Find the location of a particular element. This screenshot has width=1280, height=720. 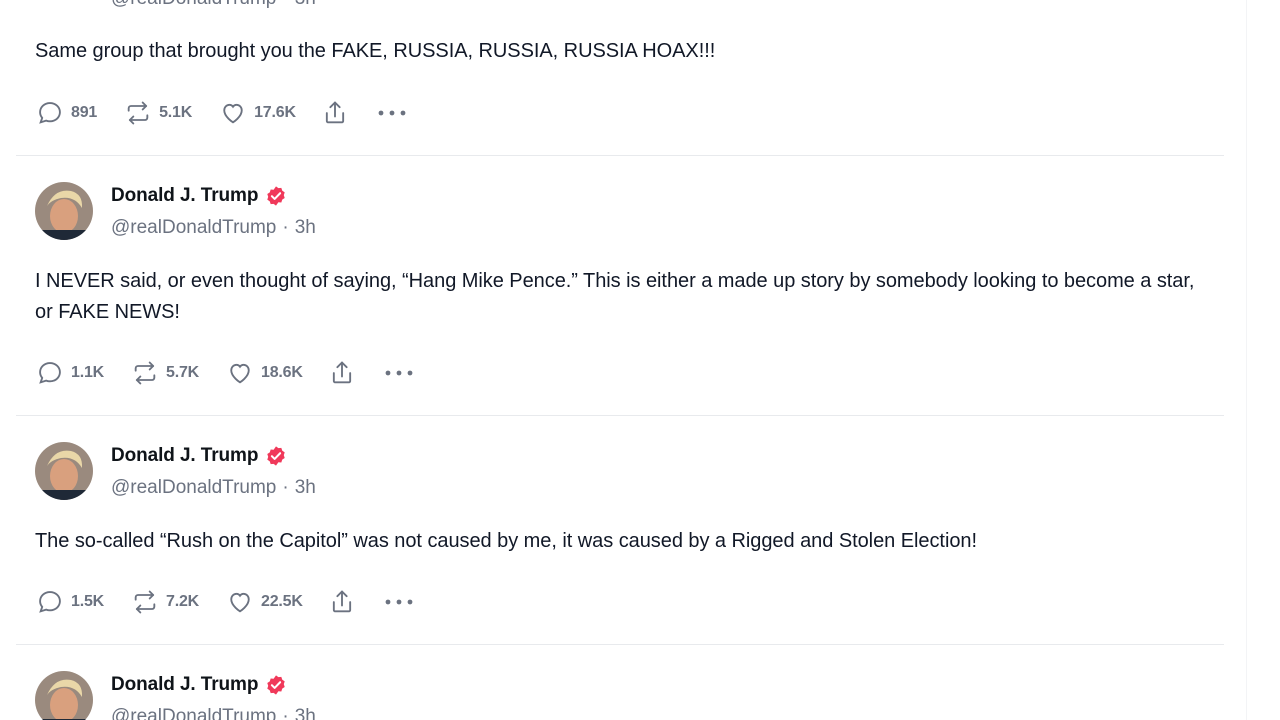

reply-count: 1.5K is located at coordinates (87, 601).